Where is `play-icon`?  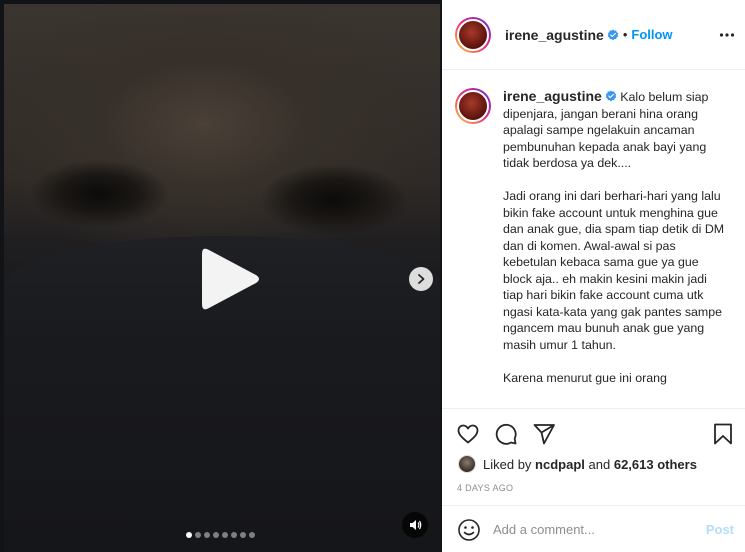
play-icon is located at coordinates (230, 279).